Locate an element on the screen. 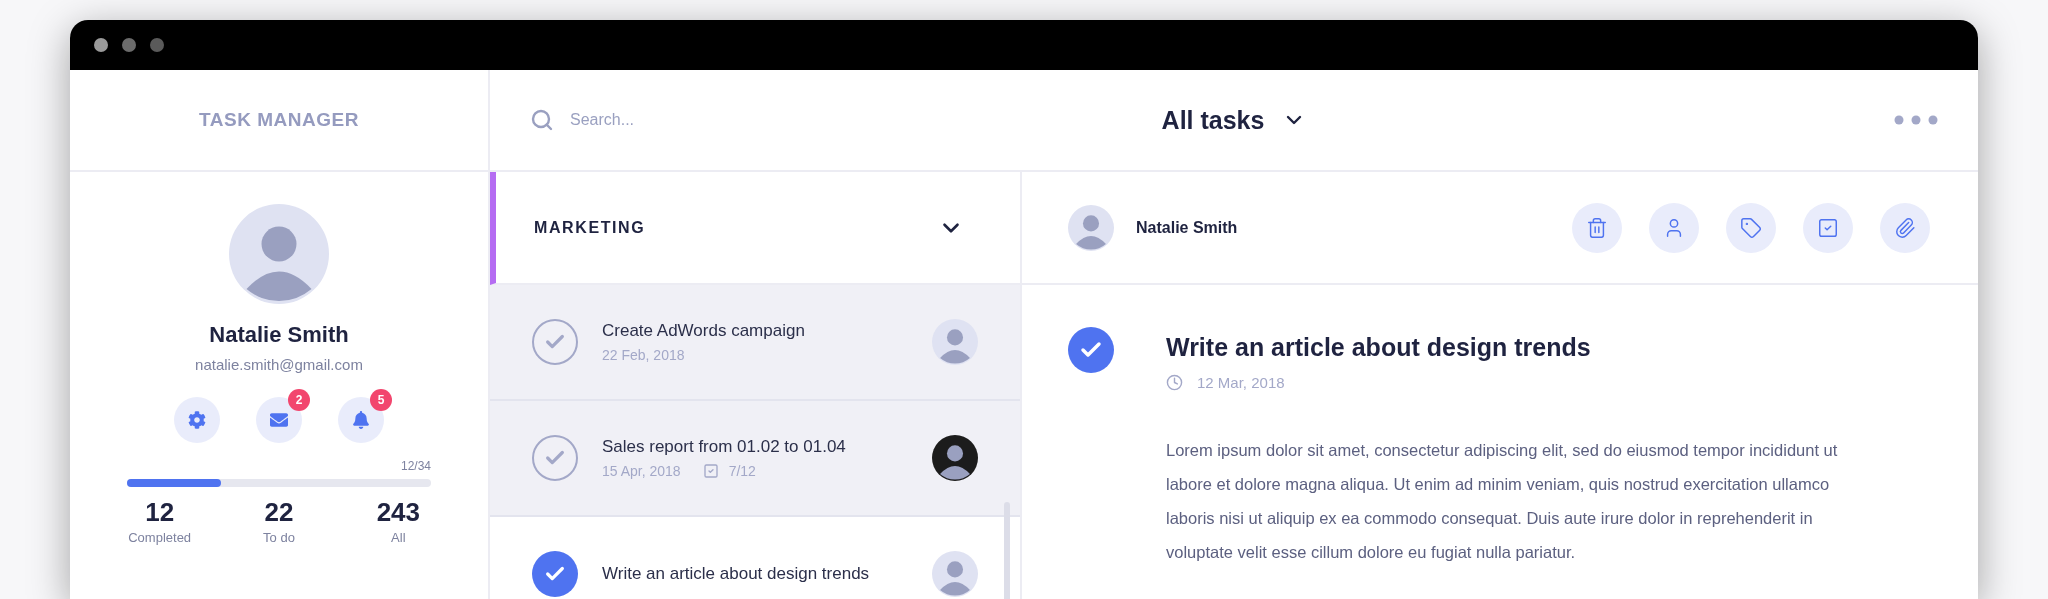 The image size is (2048, 599). search-icon is located at coordinates (542, 120).